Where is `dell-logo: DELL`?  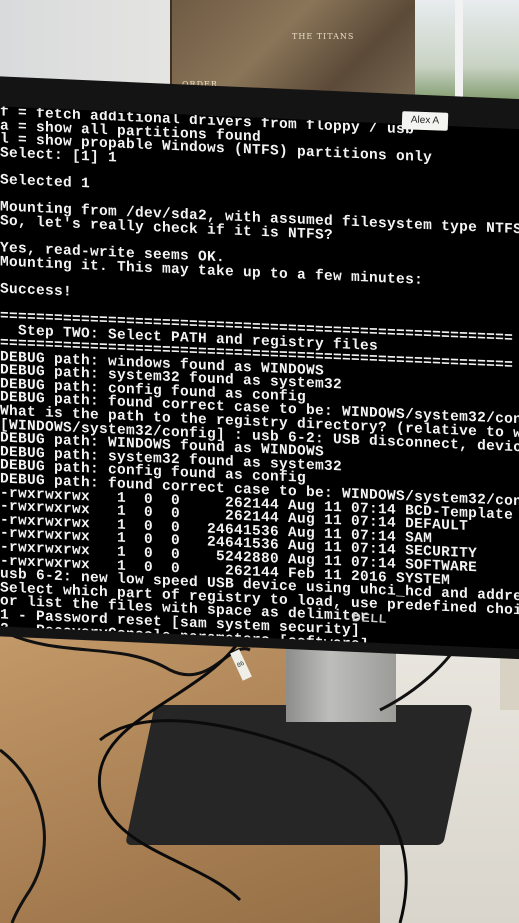
dell-logo: DELL is located at coordinates (369, 618).